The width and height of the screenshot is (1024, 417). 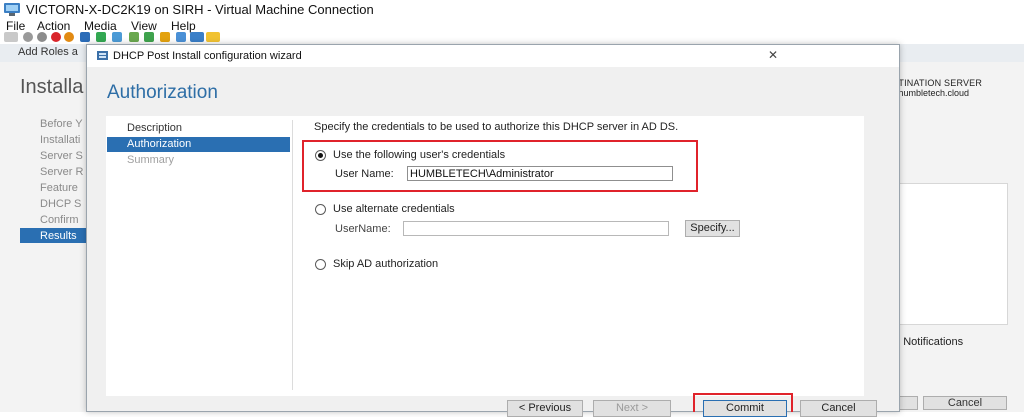 What do you see at coordinates (149, 37) in the screenshot?
I see `enhanced-session-icon` at bounding box center [149, 37].